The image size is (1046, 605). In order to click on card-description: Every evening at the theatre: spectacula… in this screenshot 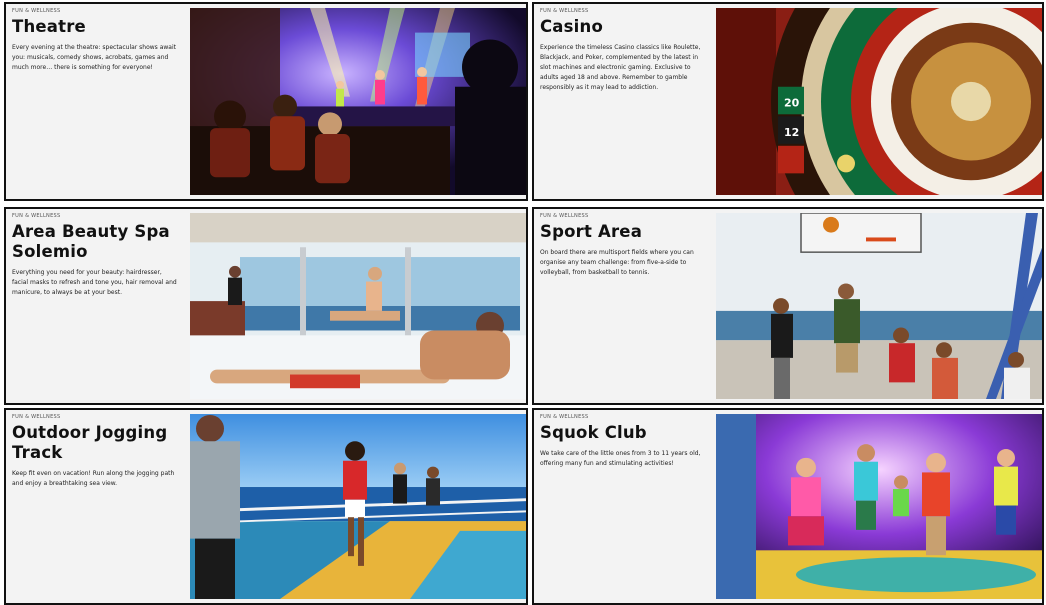, I will do `click(94, 57)`.